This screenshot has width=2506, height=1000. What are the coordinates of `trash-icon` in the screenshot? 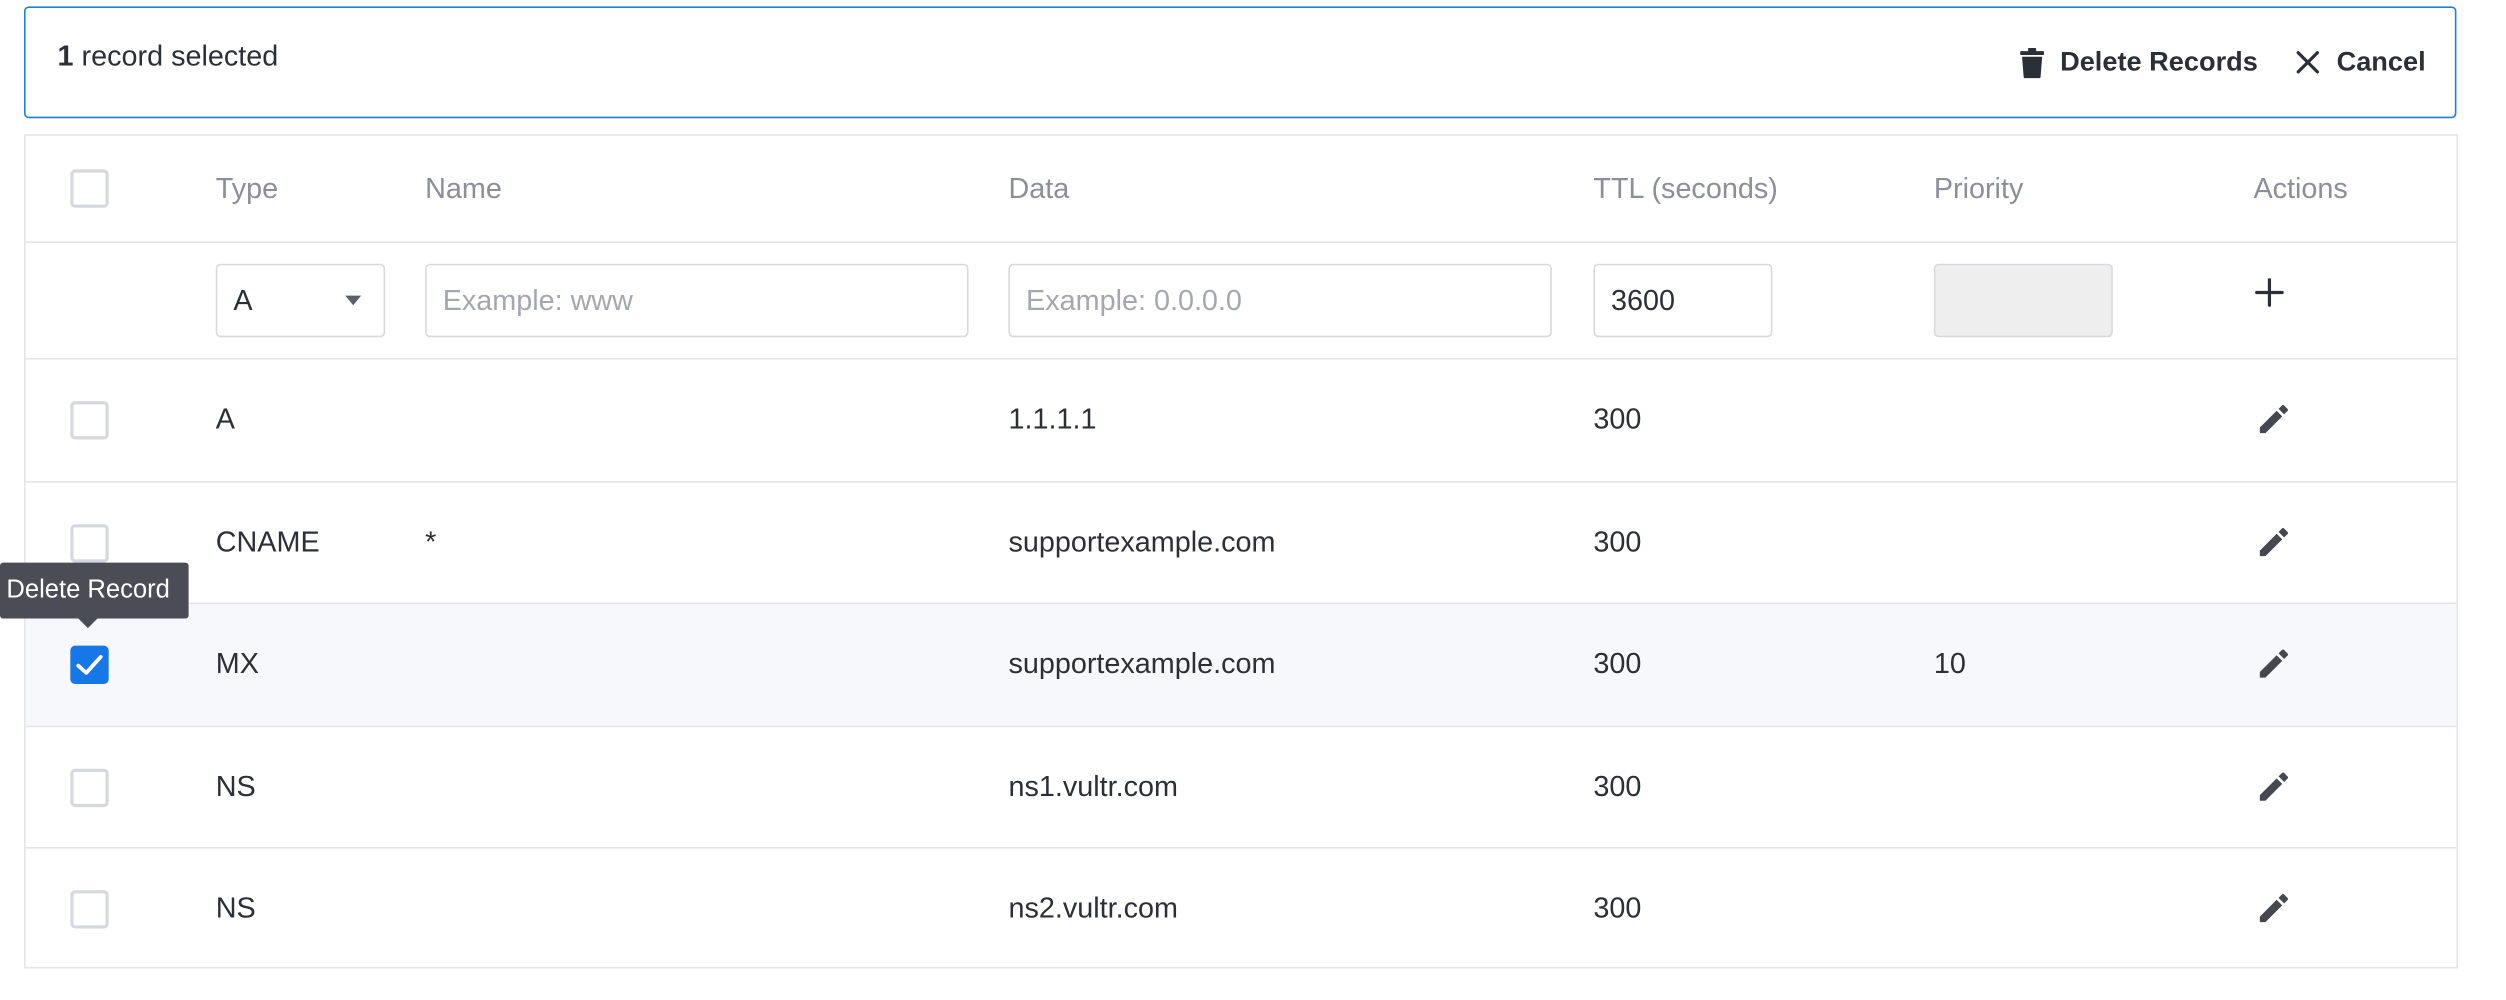 It's located at (2032, 62).